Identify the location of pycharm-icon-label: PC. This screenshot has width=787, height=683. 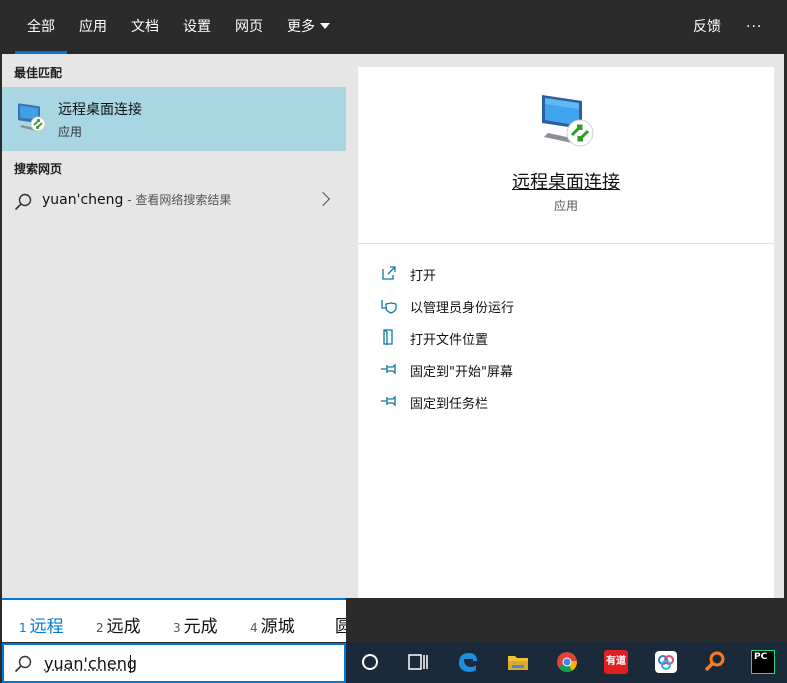
(761, 657).